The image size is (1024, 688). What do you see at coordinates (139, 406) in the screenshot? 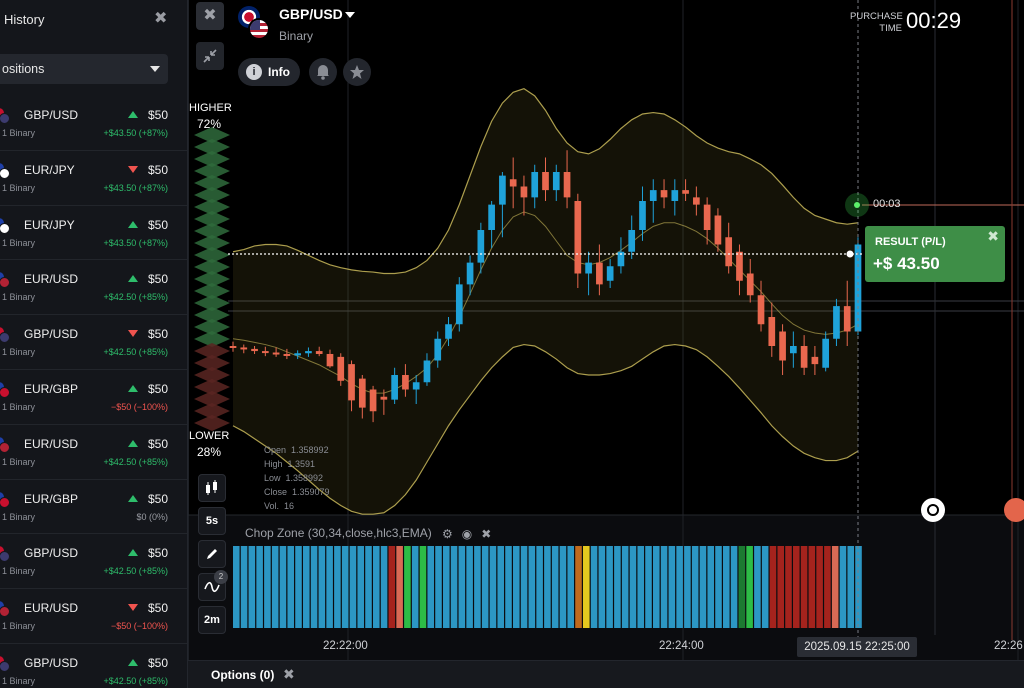
I see `item-result: −$50 (−100%)` at bounding box center [139, 406].